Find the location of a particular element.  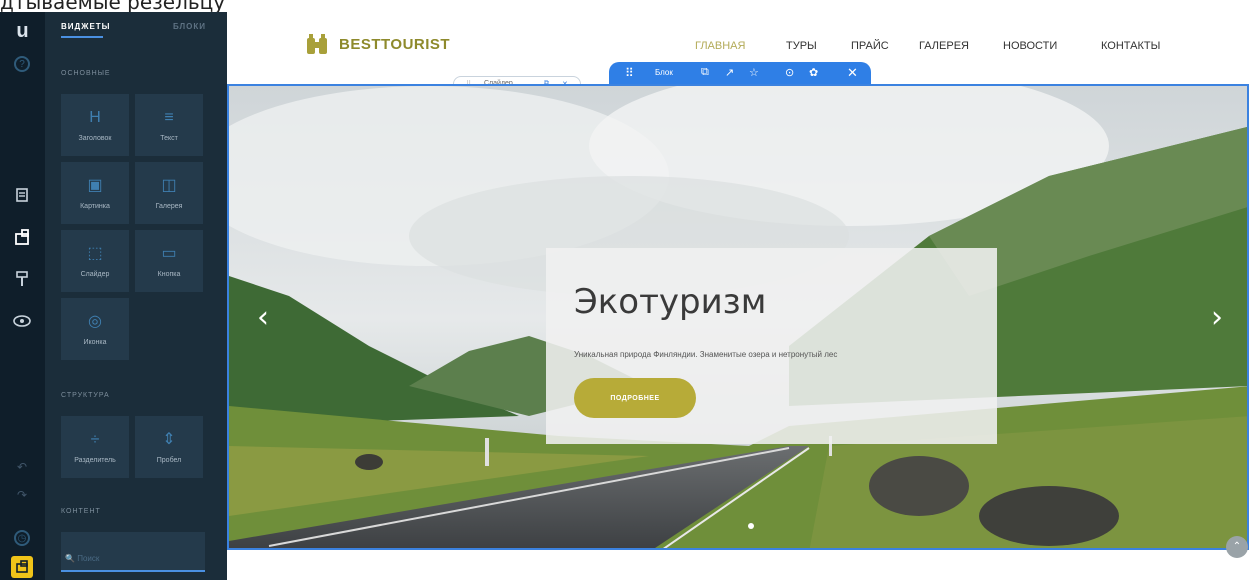

section-content-label: КОНТЕНТ is located at coordinates (81, 511).